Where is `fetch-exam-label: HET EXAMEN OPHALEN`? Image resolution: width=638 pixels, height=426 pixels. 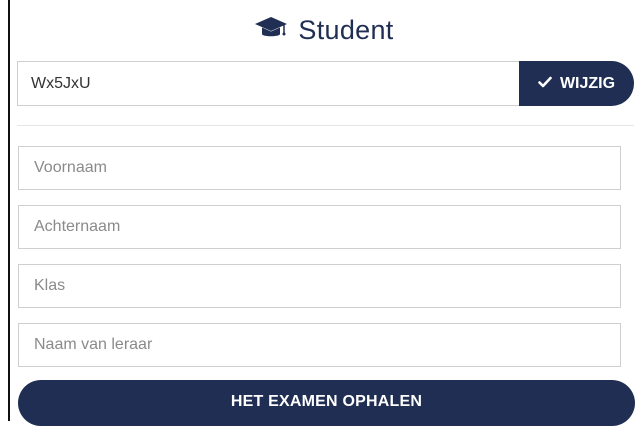
fetch-exam-label: HET EXAMEN OPHALEN is located at coordinates (326, 401).